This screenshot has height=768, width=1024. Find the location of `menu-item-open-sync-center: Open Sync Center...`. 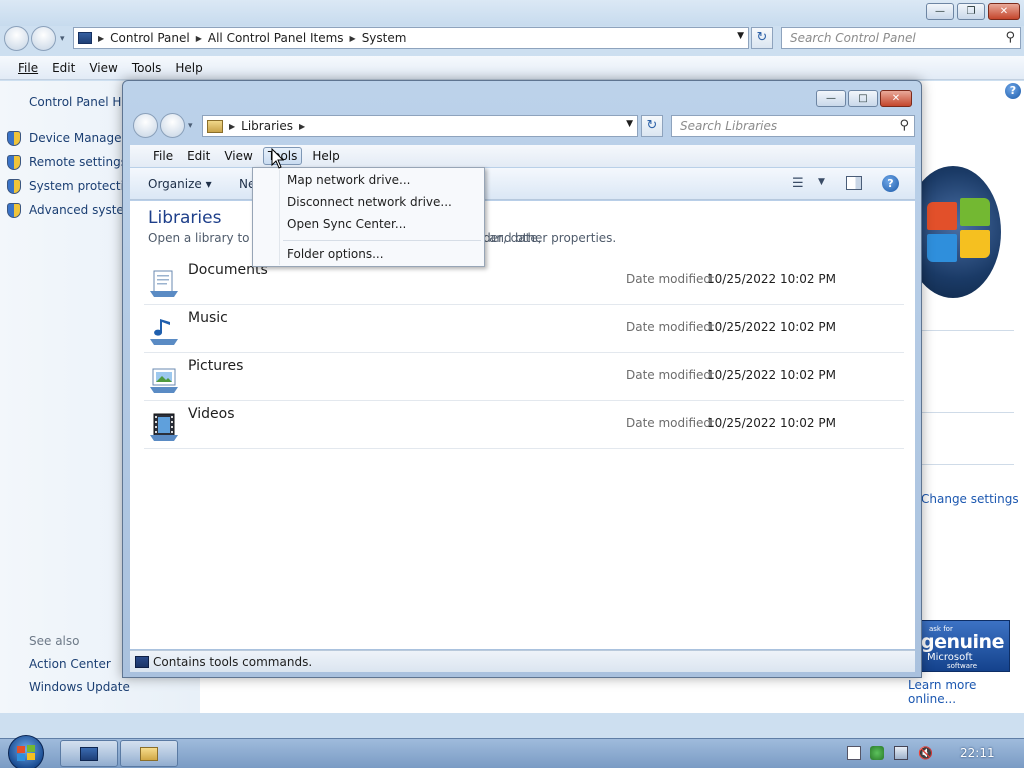

menu-item-open-sync-center: Open Sync Center... is located at coordinates (346, 224).